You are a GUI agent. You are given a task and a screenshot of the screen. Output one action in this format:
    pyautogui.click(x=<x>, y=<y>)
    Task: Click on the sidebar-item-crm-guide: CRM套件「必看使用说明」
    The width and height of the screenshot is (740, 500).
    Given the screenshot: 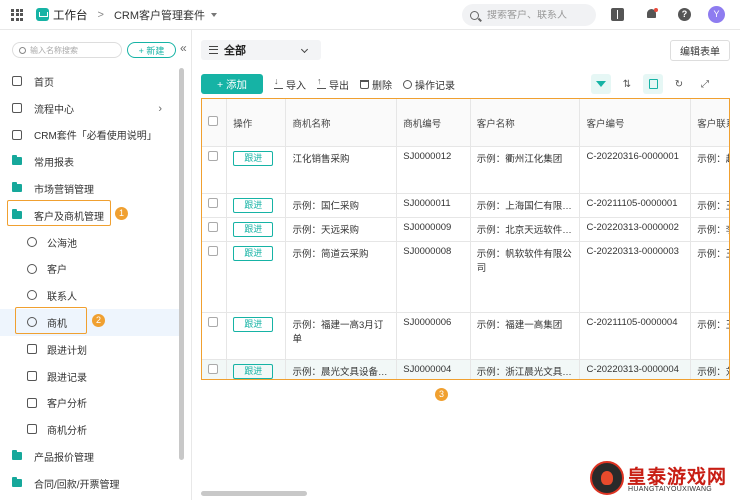 What is the action you would take?
    pyautogui.click(x=90, y=135)
    